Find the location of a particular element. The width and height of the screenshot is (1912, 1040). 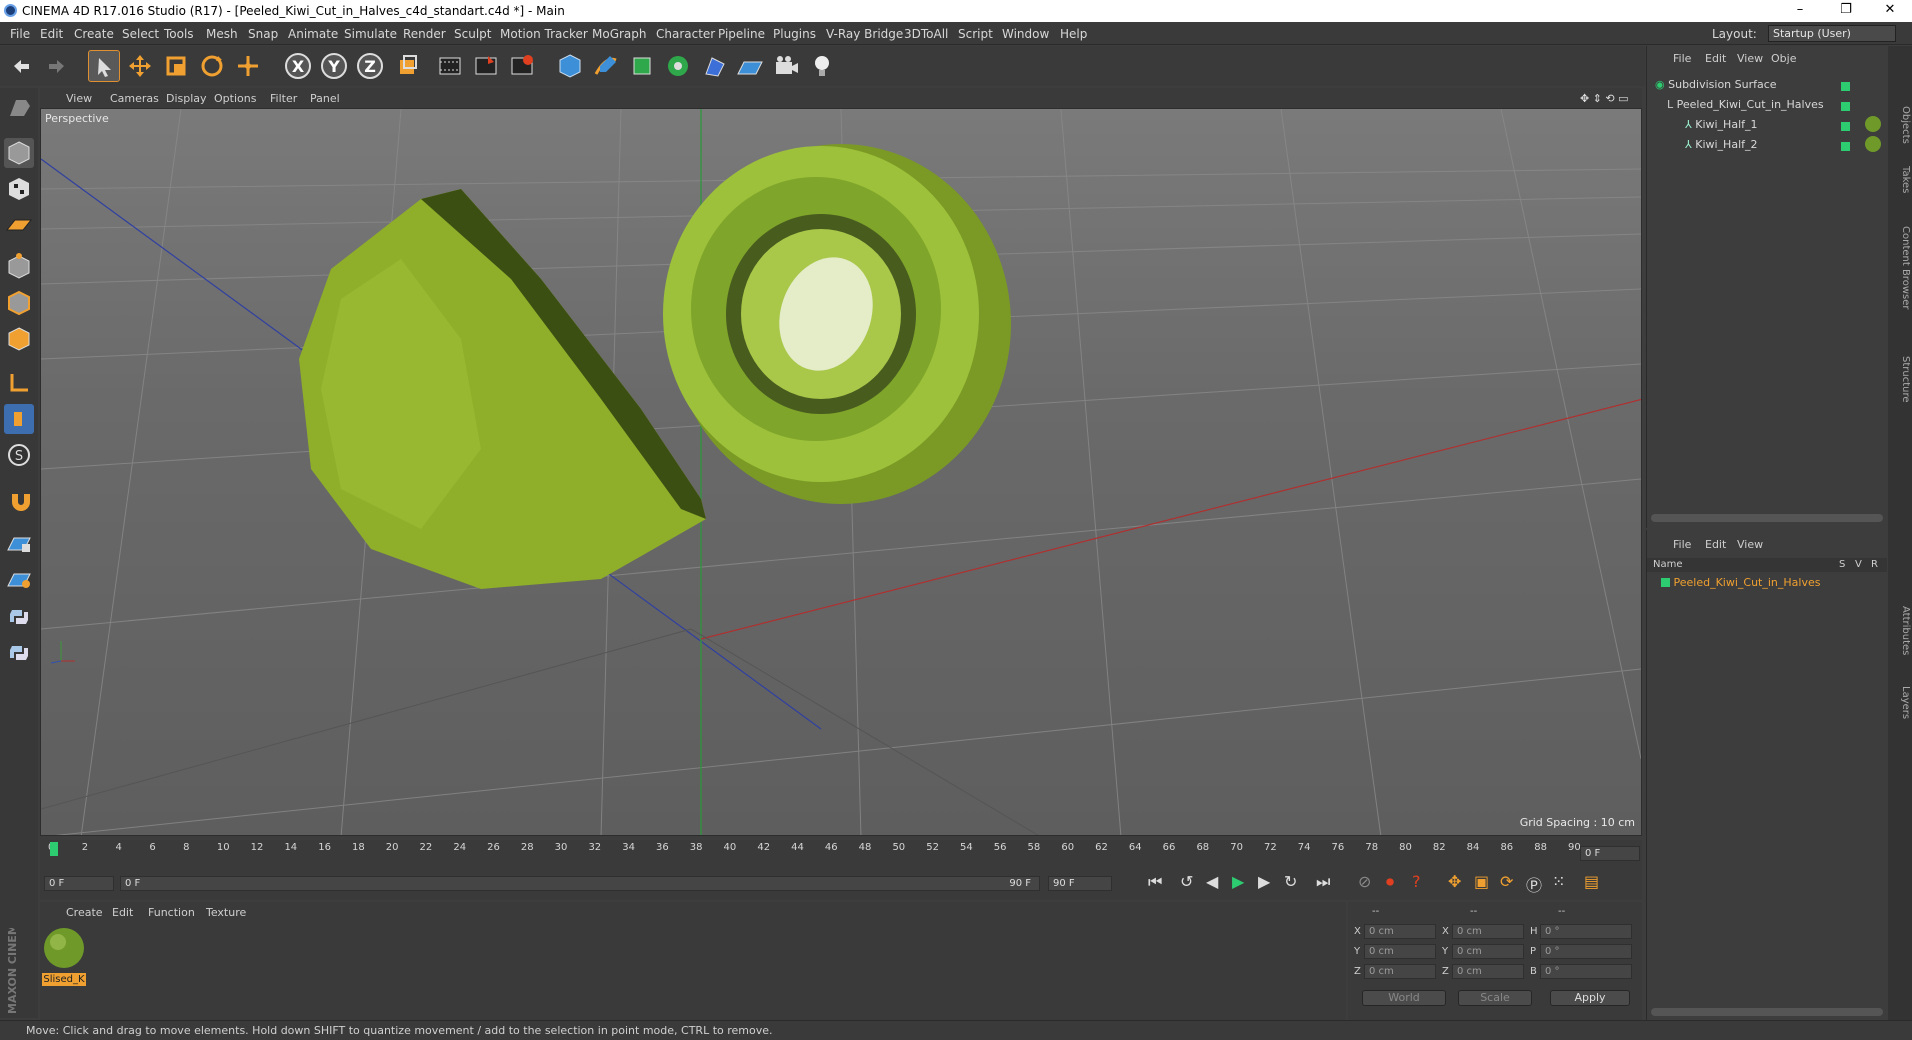

viewport-menu-options: Options is located at coordinates (235, 98).